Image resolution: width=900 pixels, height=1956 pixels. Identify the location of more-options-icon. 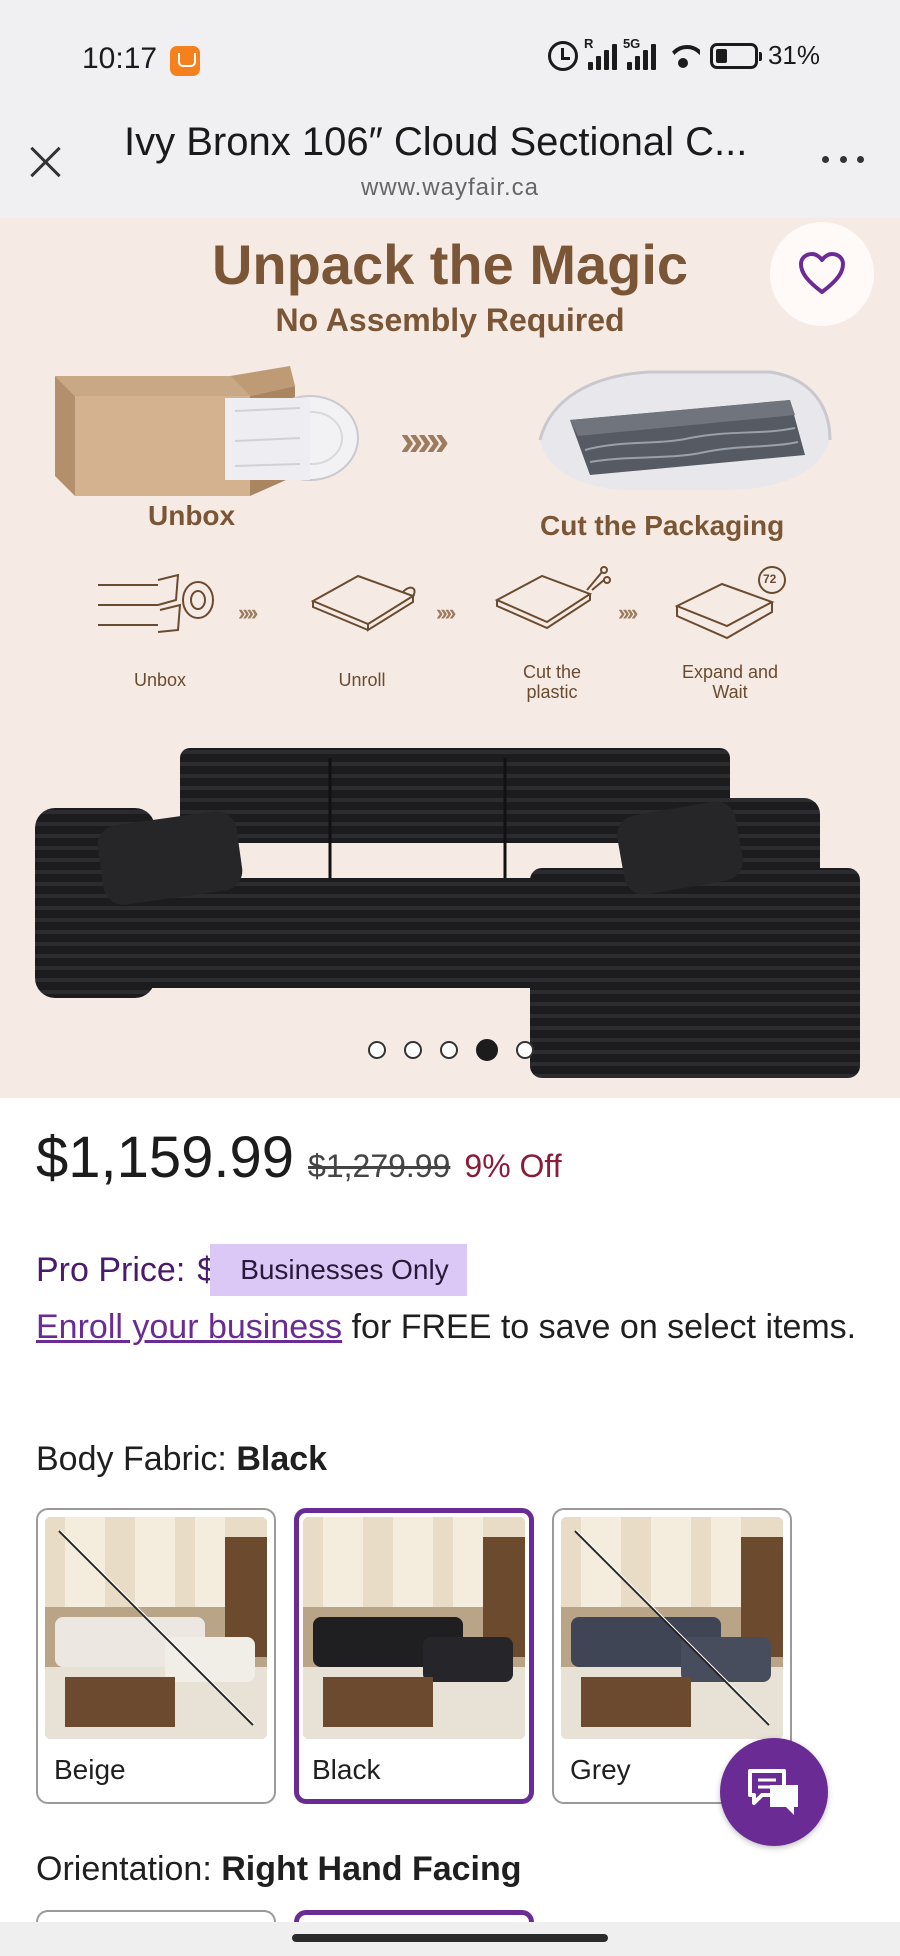
(843, 161).